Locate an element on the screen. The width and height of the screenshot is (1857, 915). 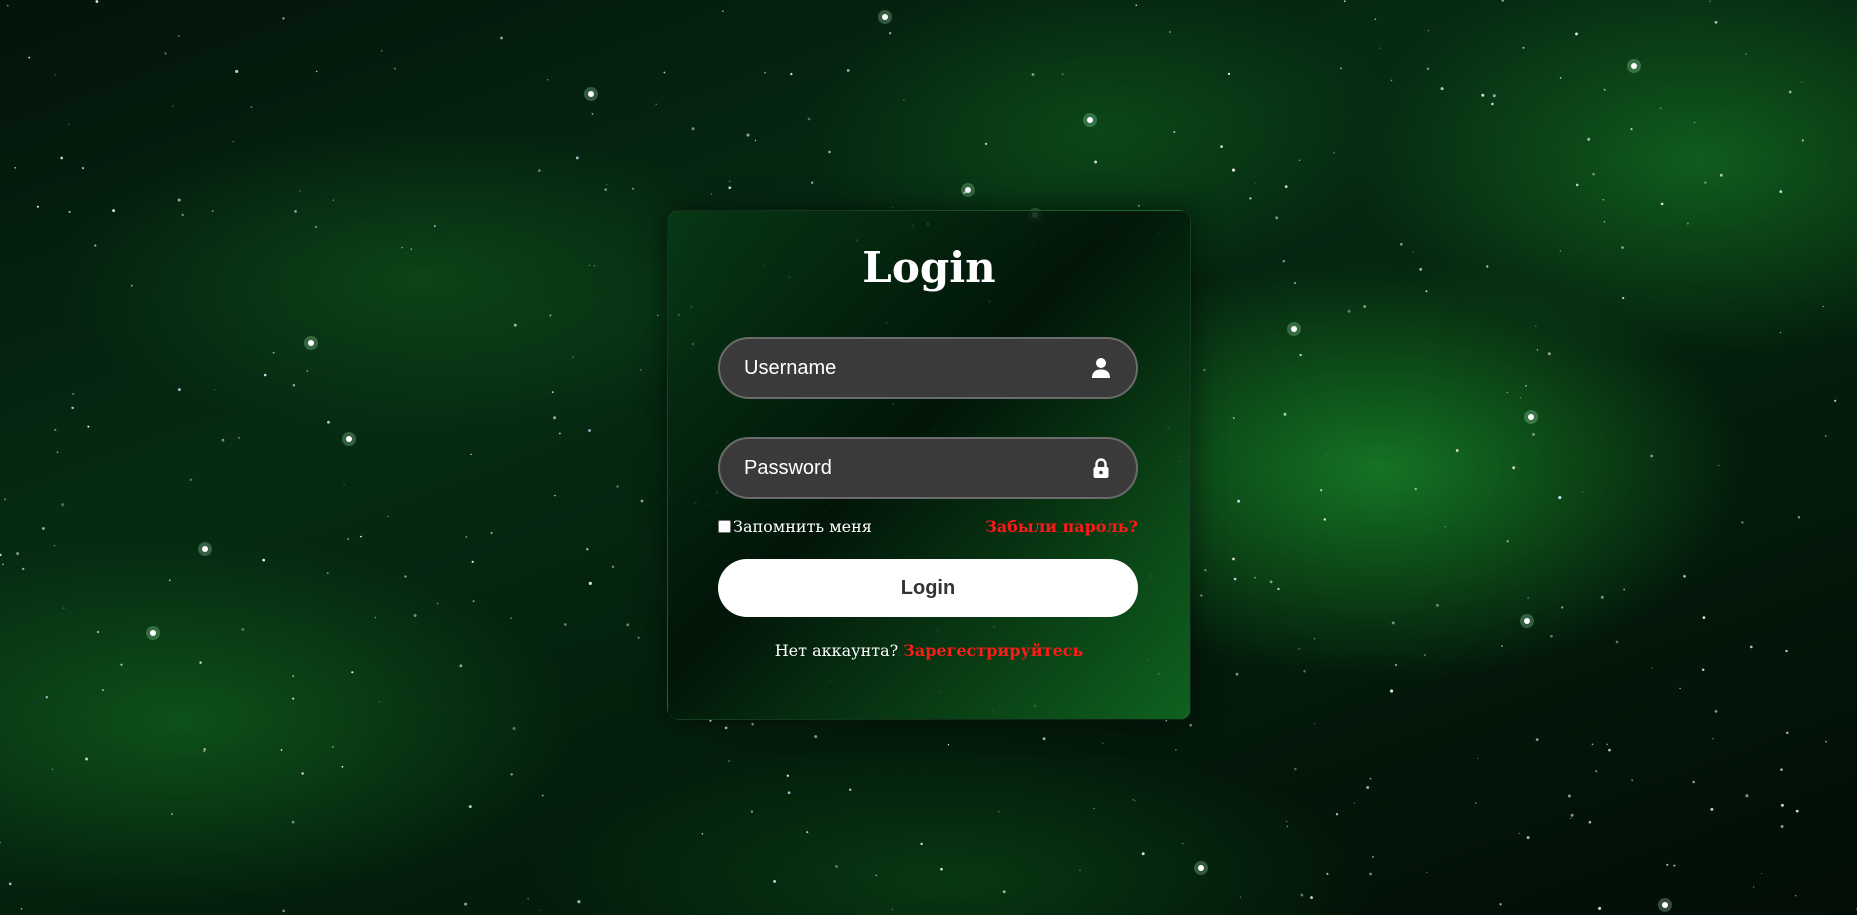
register-prompt: Нет аккаунта? Зарегестрируйтесь is located at coordinates (929, 650).